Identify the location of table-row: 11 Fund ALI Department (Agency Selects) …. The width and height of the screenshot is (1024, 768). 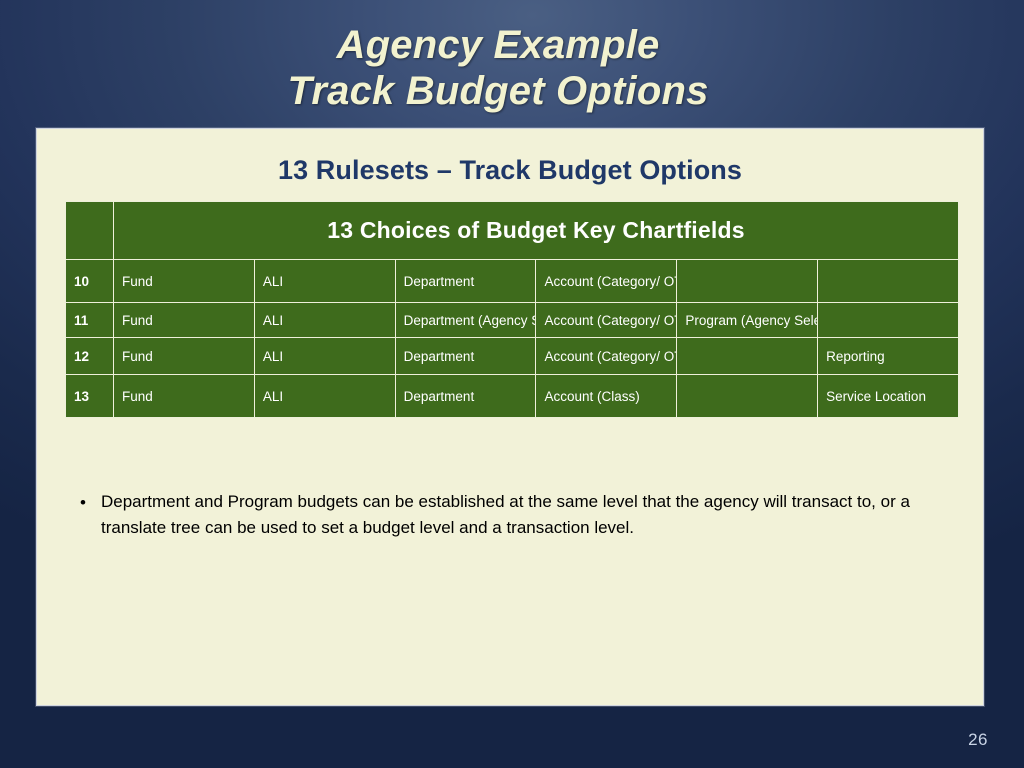
(512, 320).